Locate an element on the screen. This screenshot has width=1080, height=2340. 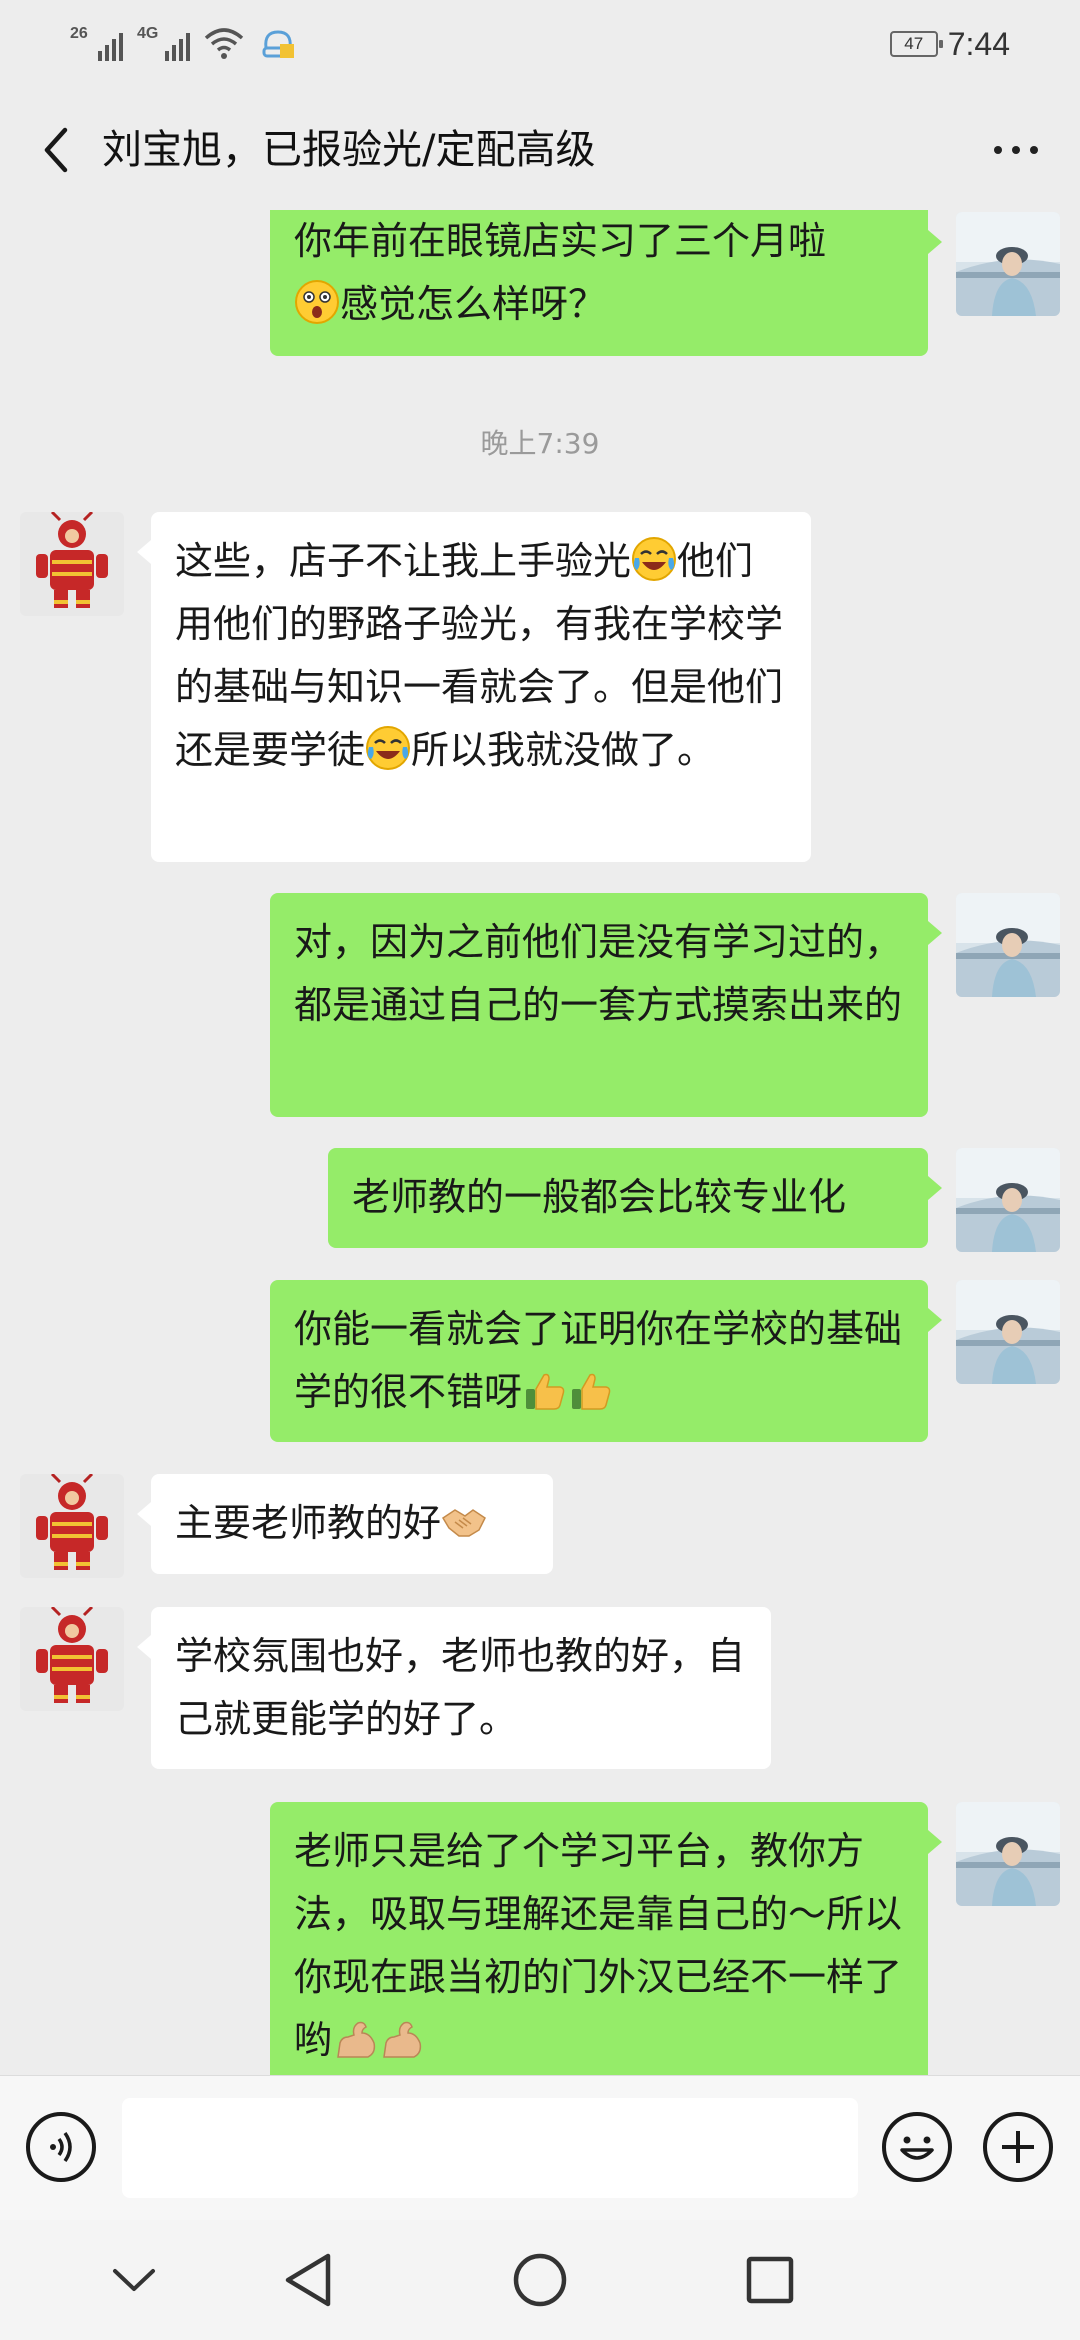
back-triangle-icon is located at coordinates (308, 2280).